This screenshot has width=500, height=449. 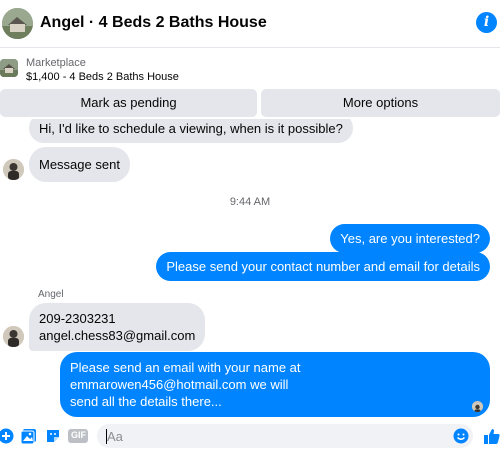 I want to click on listing-avatar, so click(x=17, y=23).